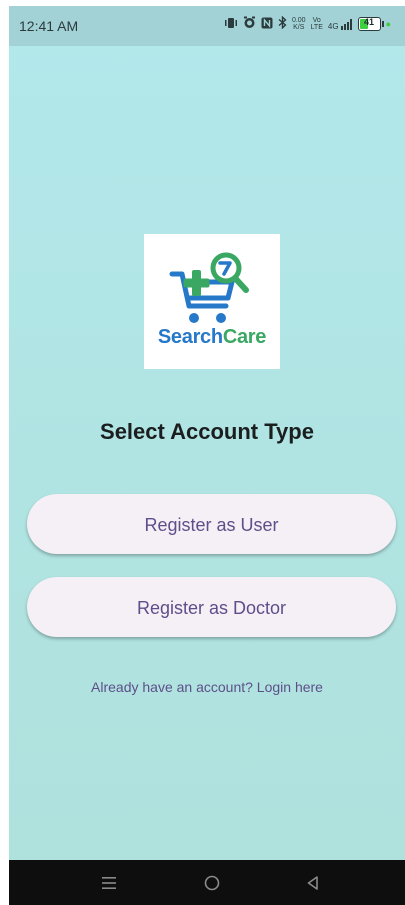 The image size is (405, 905). I want to click on status-icons: 0.00 K/S Vo LTE 4G 41 ●, so click(307, 23).